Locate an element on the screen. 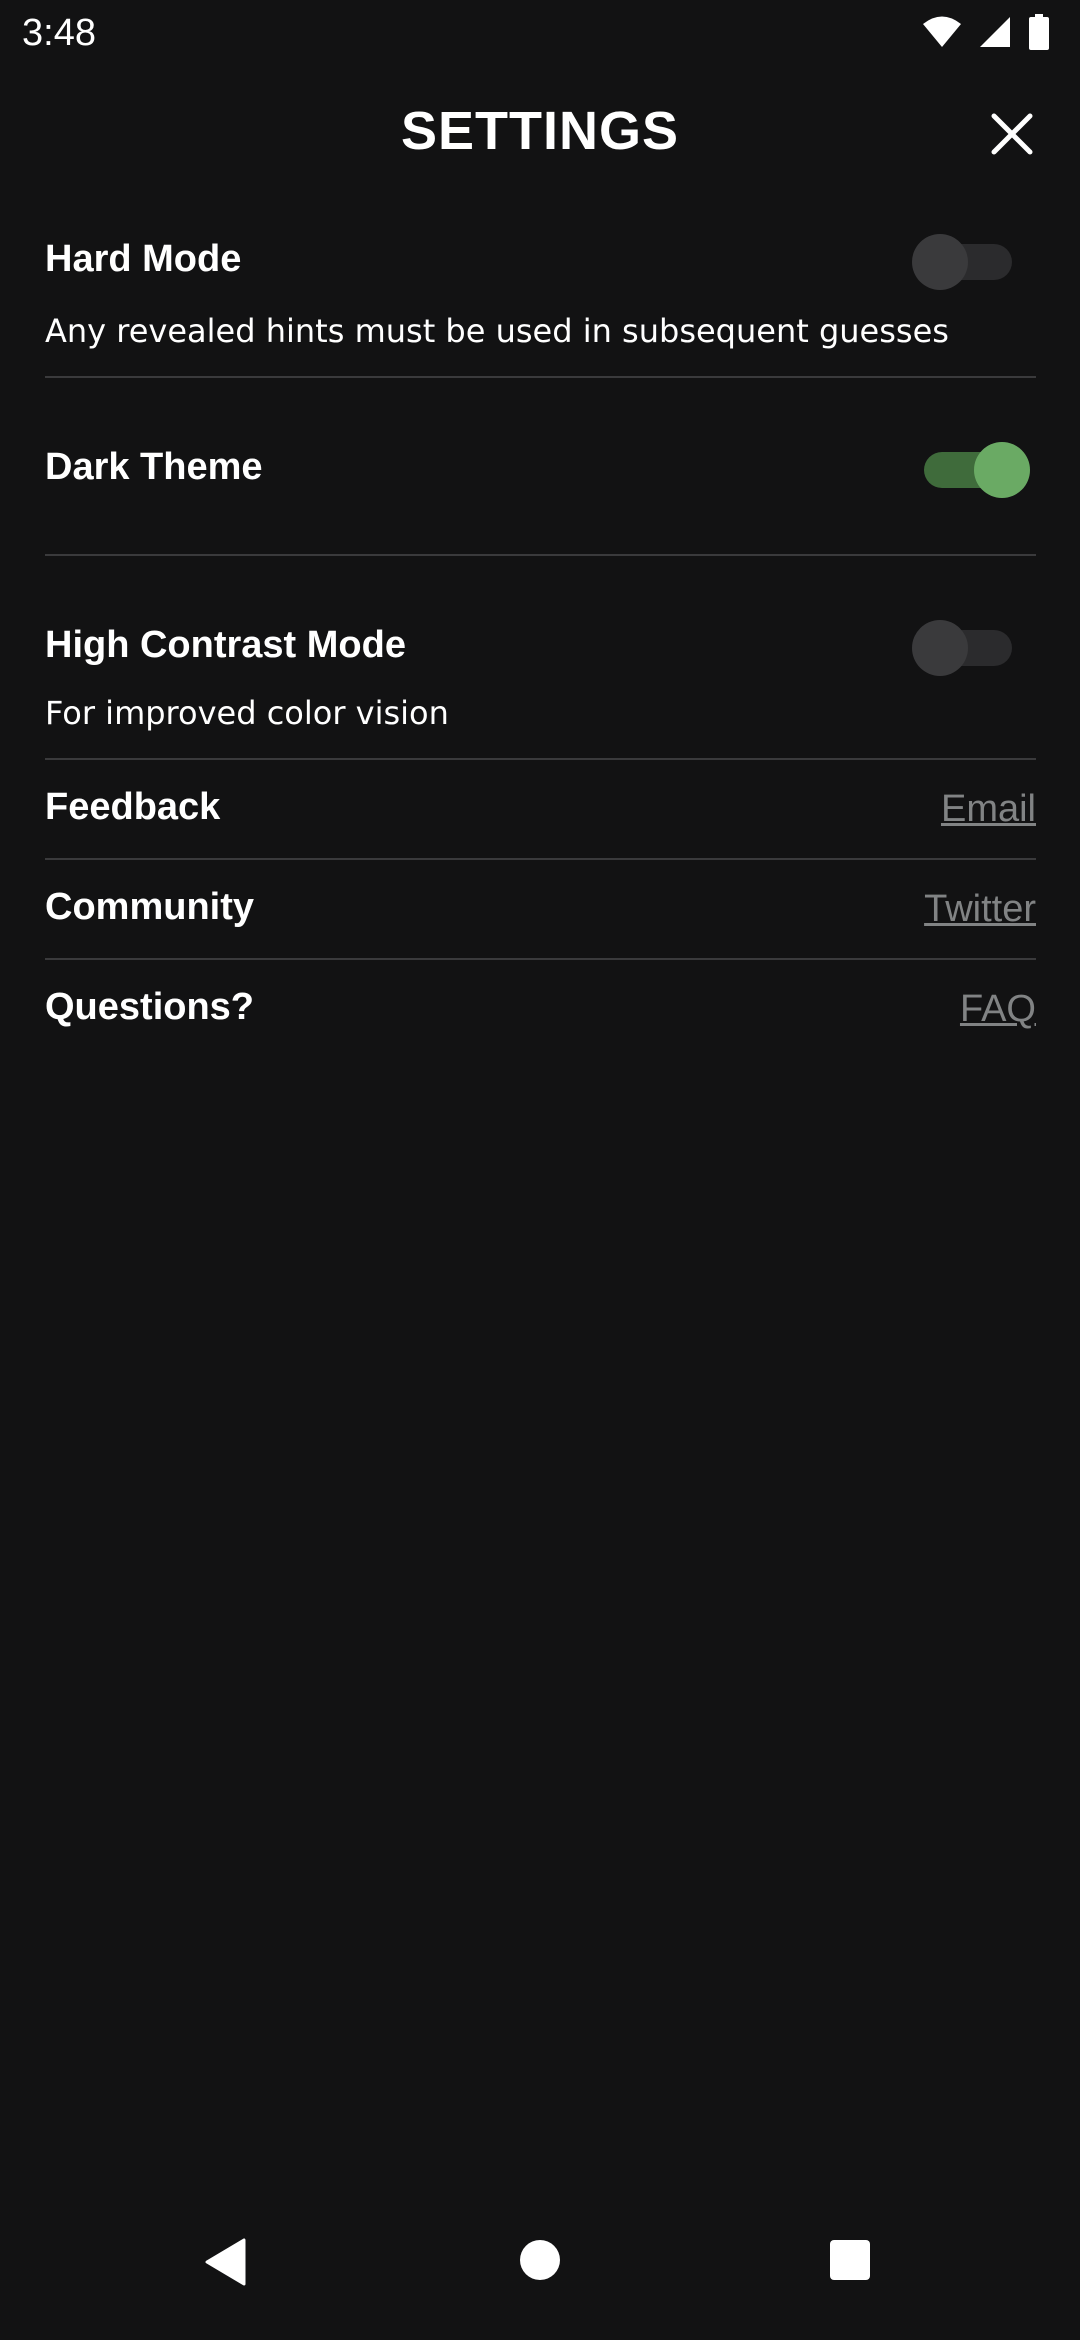 The image size is (1080, 2340). navigation-bar is located at coordinates (540, 2265).